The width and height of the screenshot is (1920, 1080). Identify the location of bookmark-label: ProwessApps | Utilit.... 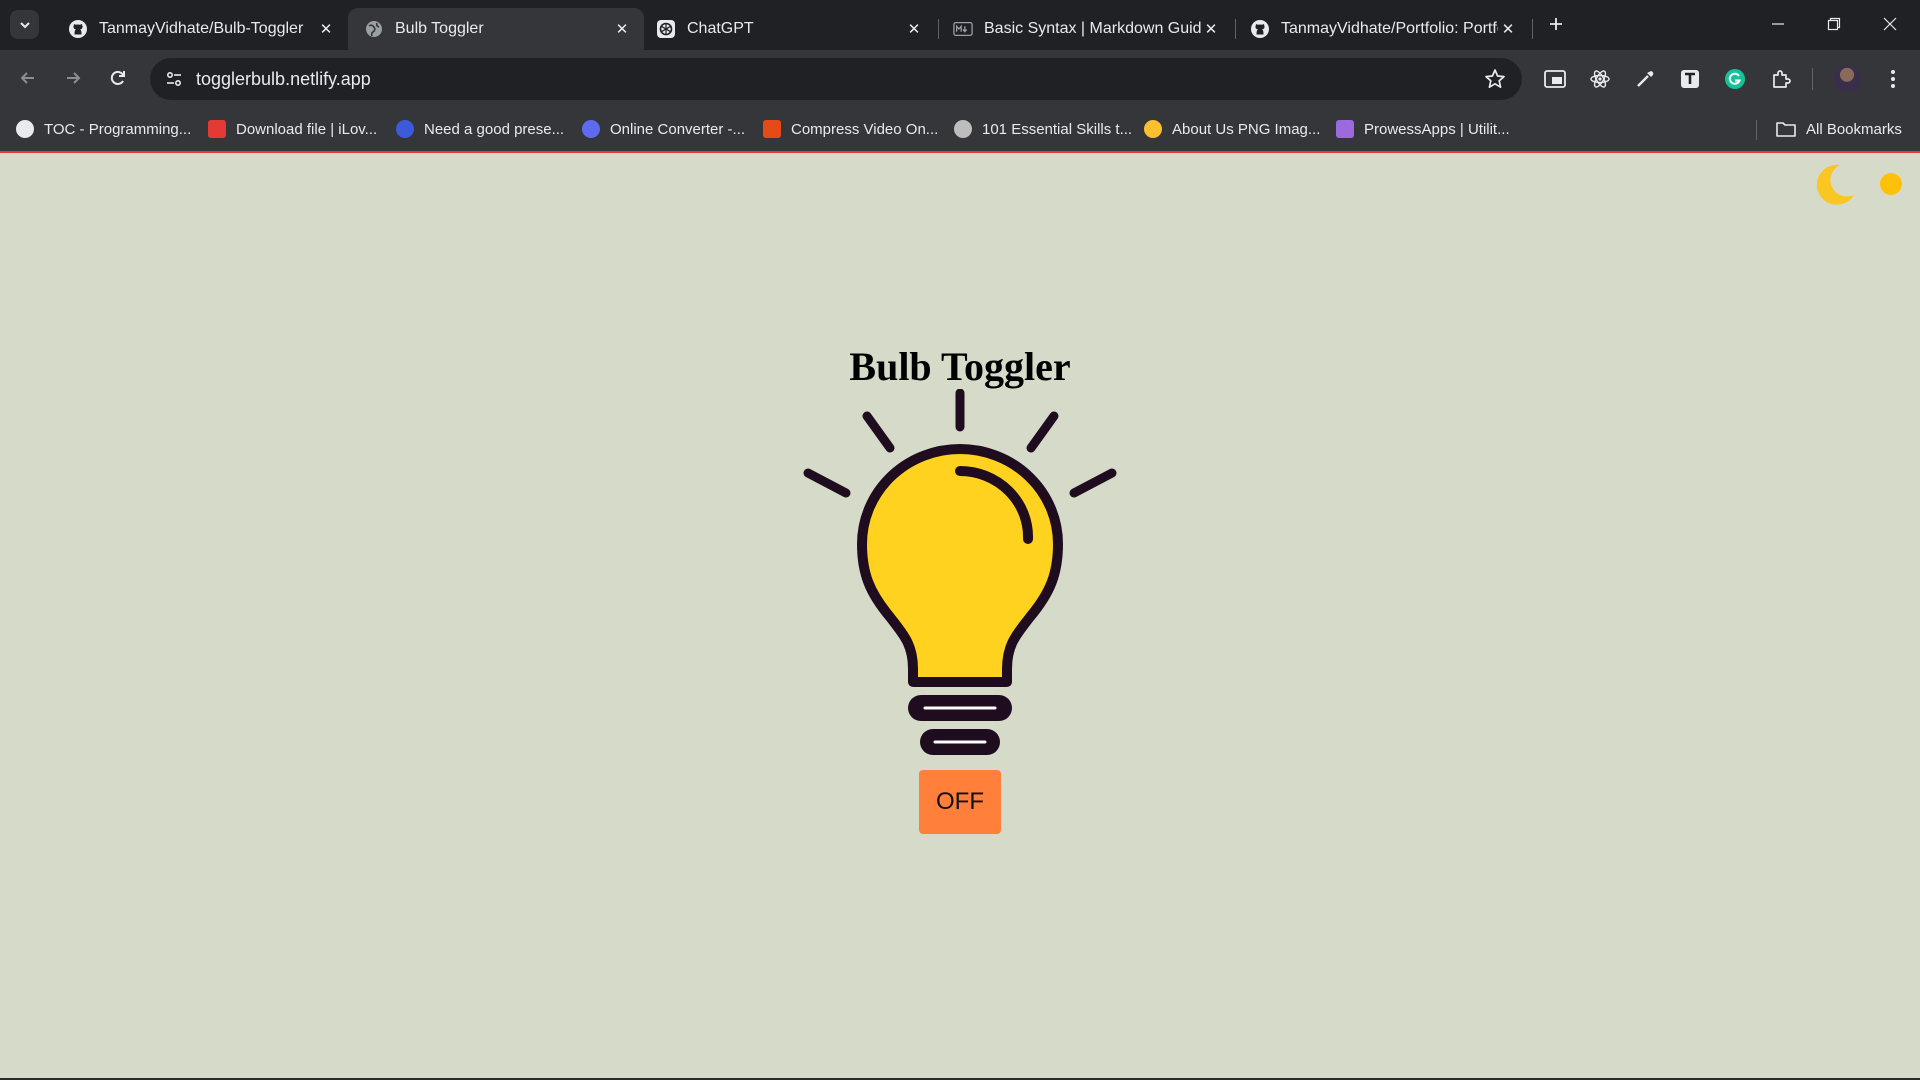
(1437, 129).